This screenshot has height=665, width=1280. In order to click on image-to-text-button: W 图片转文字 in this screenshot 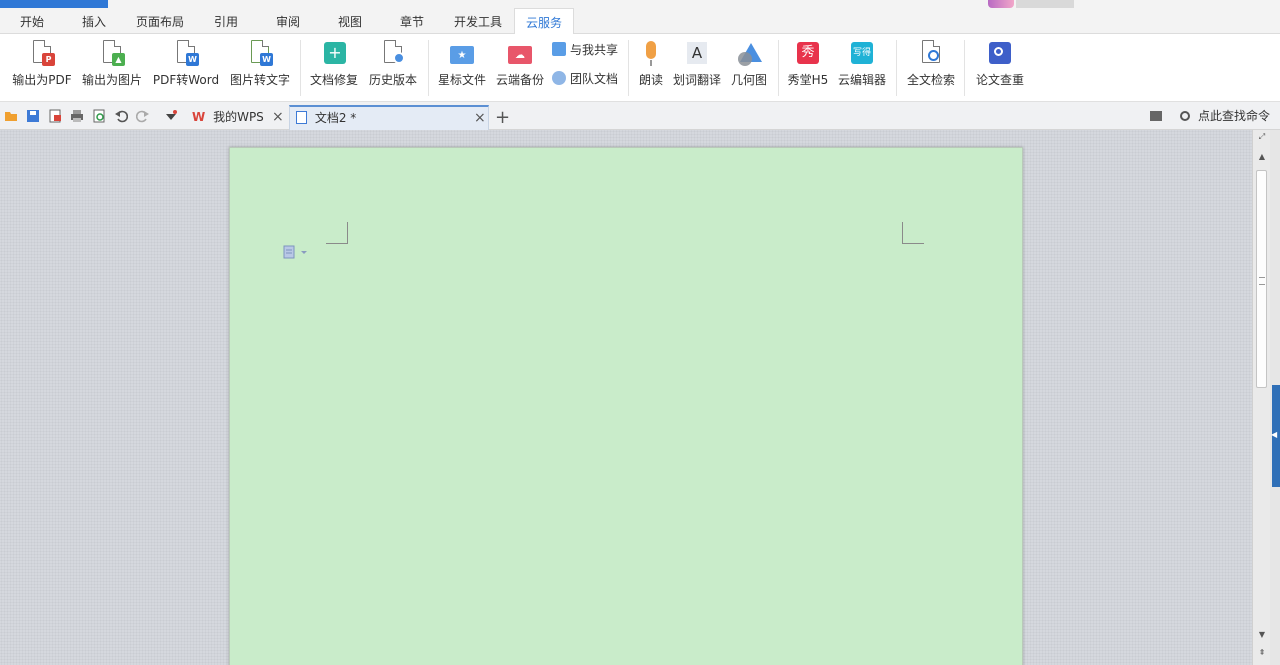, I will do `click(260, 66)`.